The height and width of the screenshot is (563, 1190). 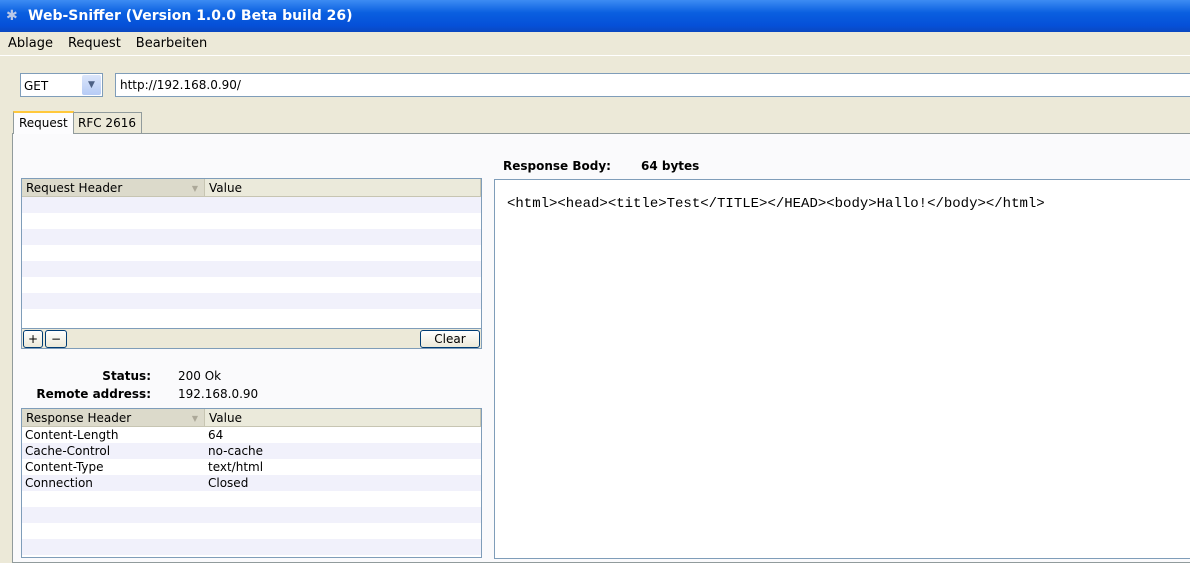 What do you see at coordinates (200, 376) in the screenshot?
I see `status-value: 200 Ok` at bounding box center [200, 376].